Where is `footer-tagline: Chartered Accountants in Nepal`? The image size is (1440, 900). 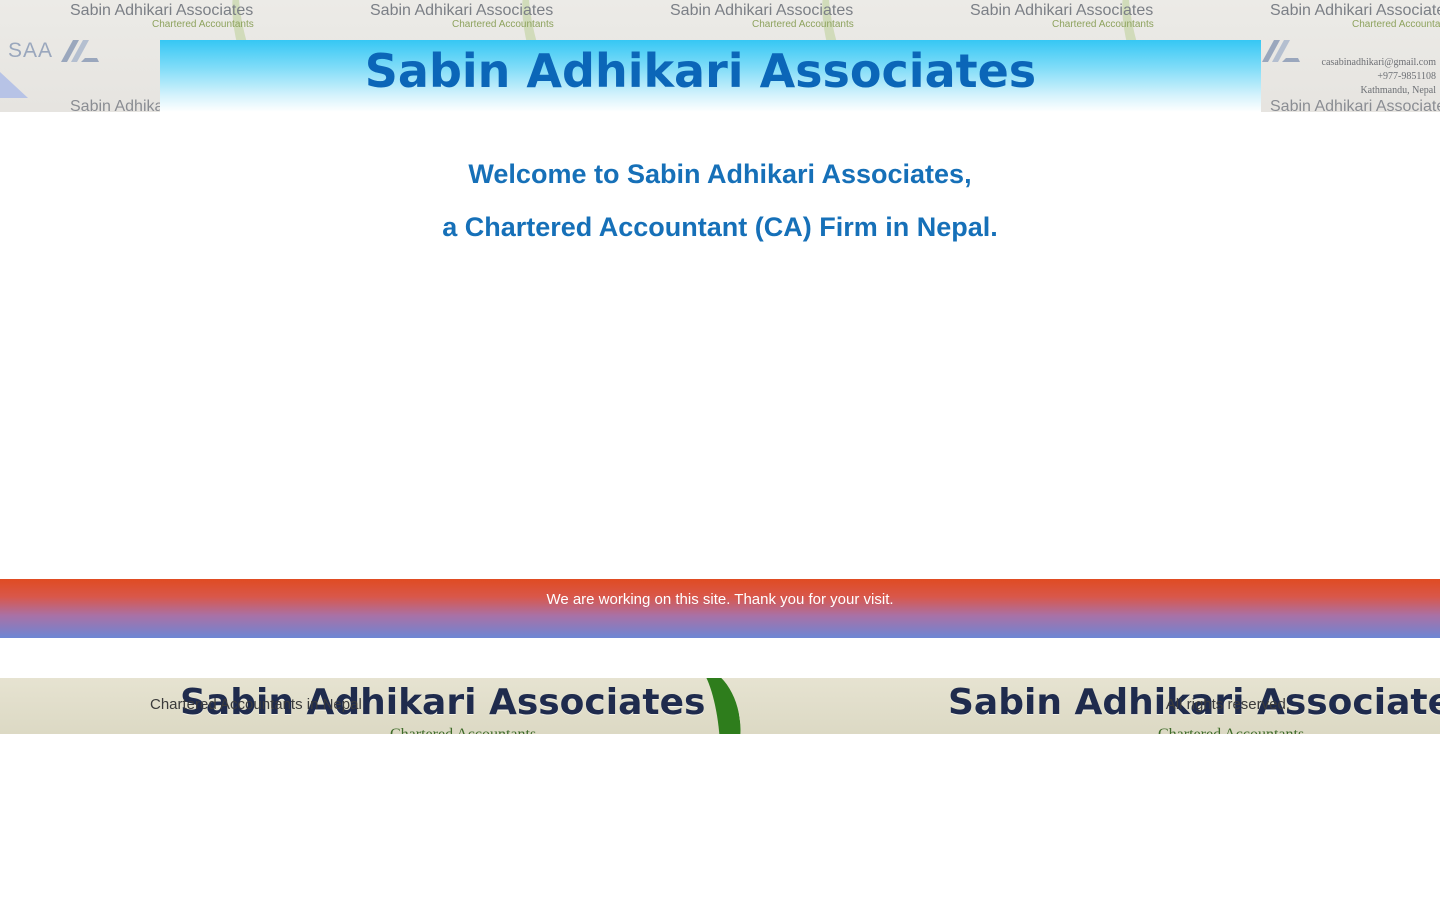
footer-tagline: Chartered Accountants in Nepal is located at coordinates (256, 704).